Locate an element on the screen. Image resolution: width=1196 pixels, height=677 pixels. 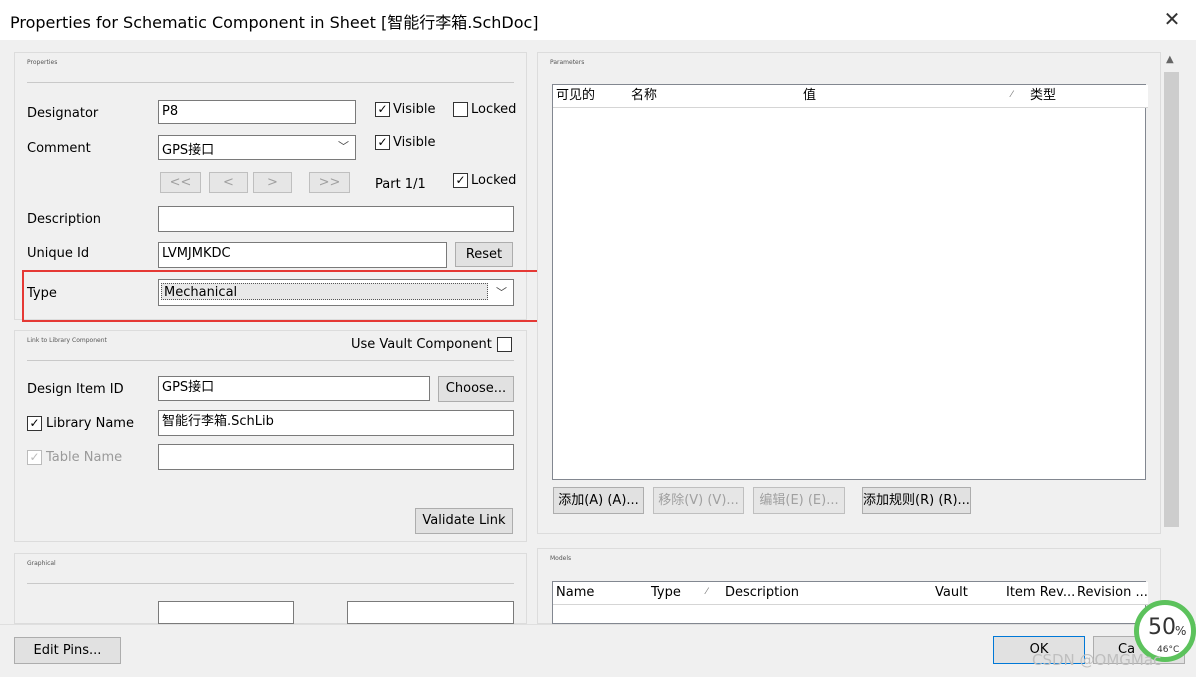
unique-id-input: LVMJMKDC is located at coordinates (302, 255).